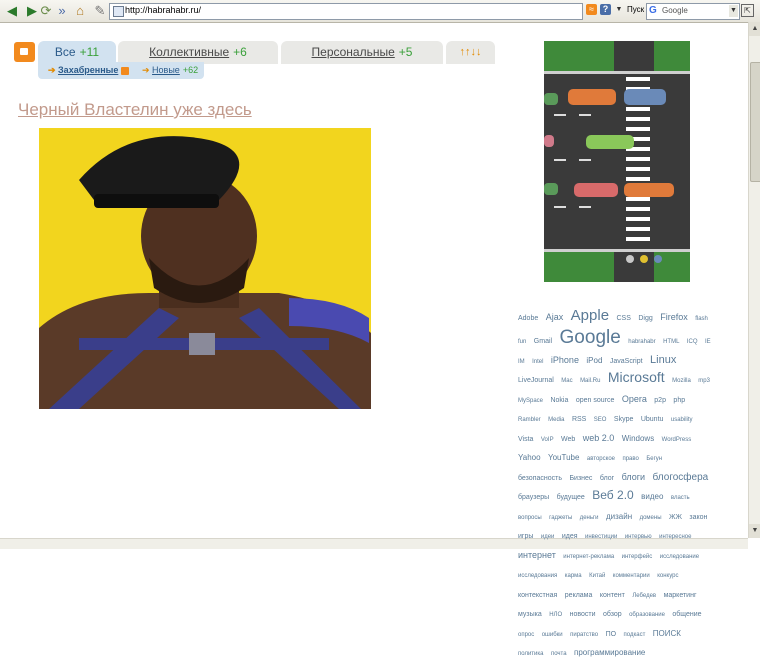 The width and height of the screenshot is (760, 661). Describe the element at coordinates (571, 497) in the screenshot. I see `tag-link: будущее` at that location.